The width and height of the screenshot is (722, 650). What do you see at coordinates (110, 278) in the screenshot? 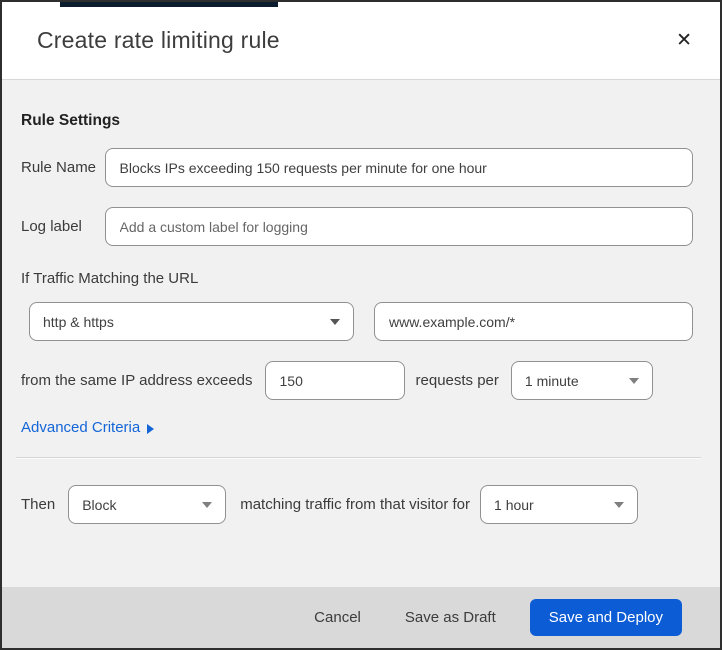
I see `traffic-match-heading: If Traffic Matching the URL` at bounding box center [110, 278].